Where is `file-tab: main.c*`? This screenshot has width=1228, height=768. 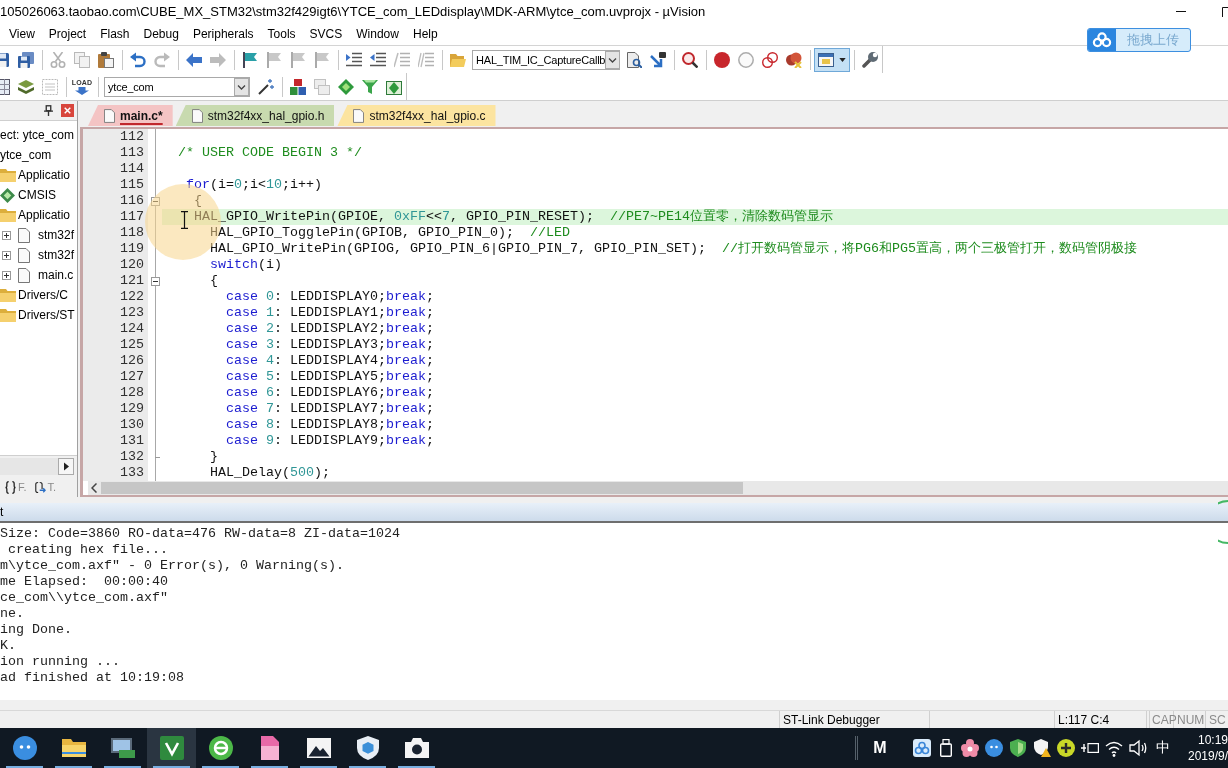
file-tab: main.c* is located at coordinates (130, 115).